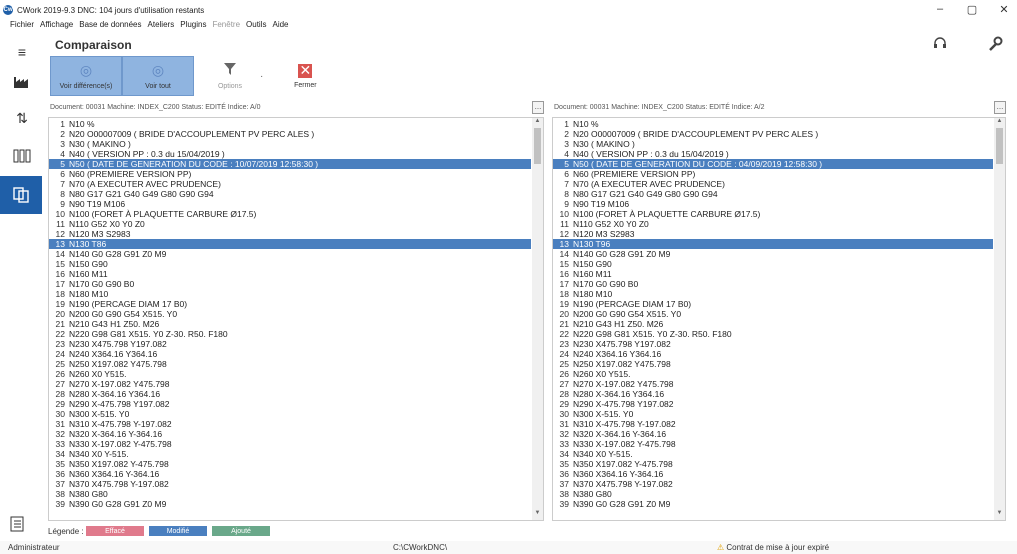 This screenshot has width=1017, height=554. I want to click on menu-outils: Outils, so click(256, 26).